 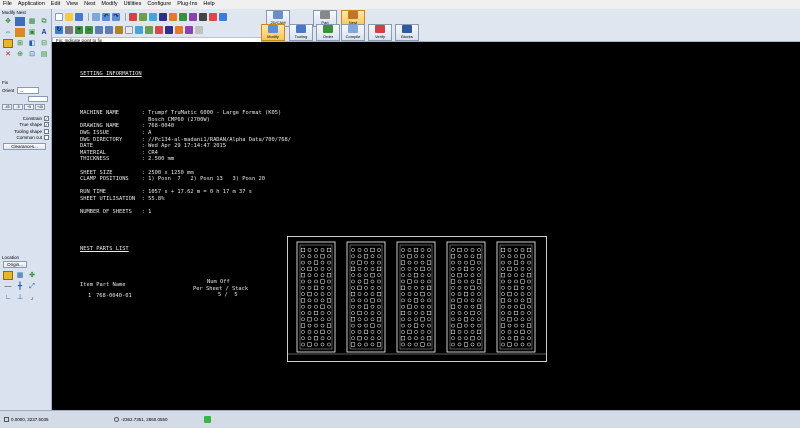 What do you see at coordinates (46, 131) in the screenshot?
I see `tooling-shape-checkbox` at bounding box center [46, 131].